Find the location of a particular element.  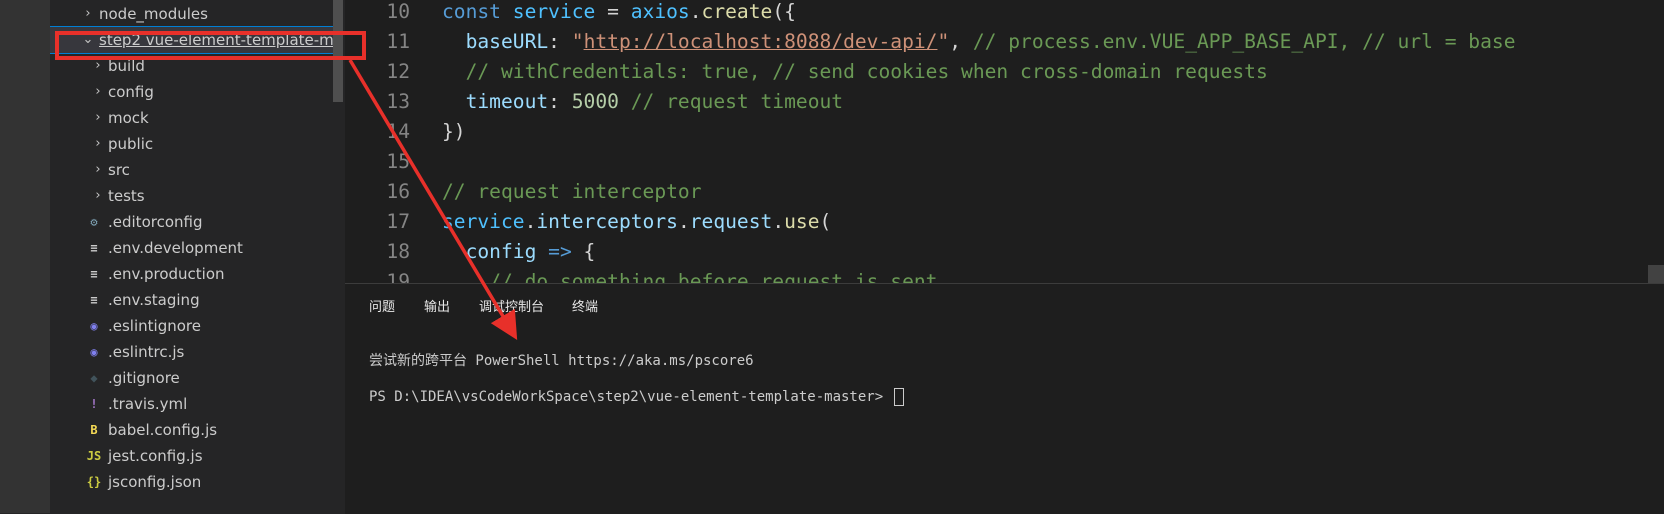

json-icon: {} is located at coordinates (94, 482).